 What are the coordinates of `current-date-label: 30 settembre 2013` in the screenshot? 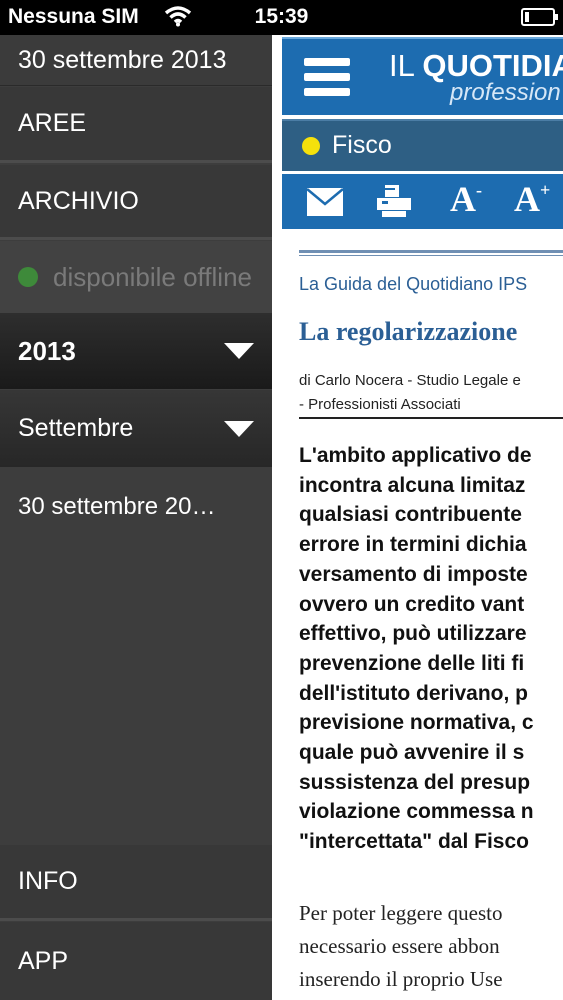 It's located at (122, 59).